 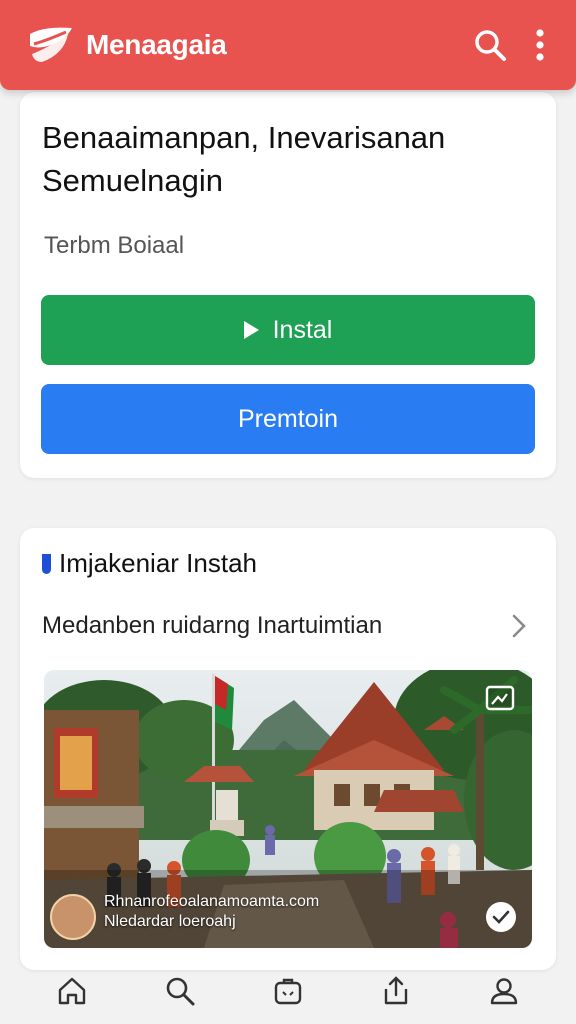 I want to click on search-button, so click(x=490, y=45).